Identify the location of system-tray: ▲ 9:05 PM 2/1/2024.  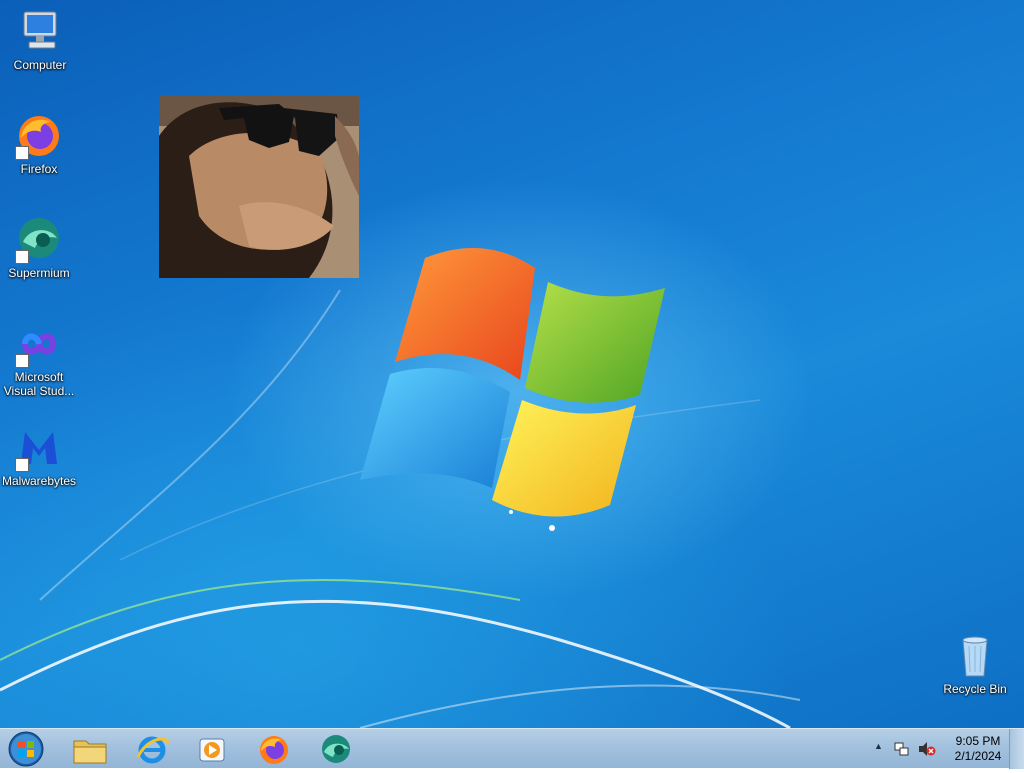
(944, 749).